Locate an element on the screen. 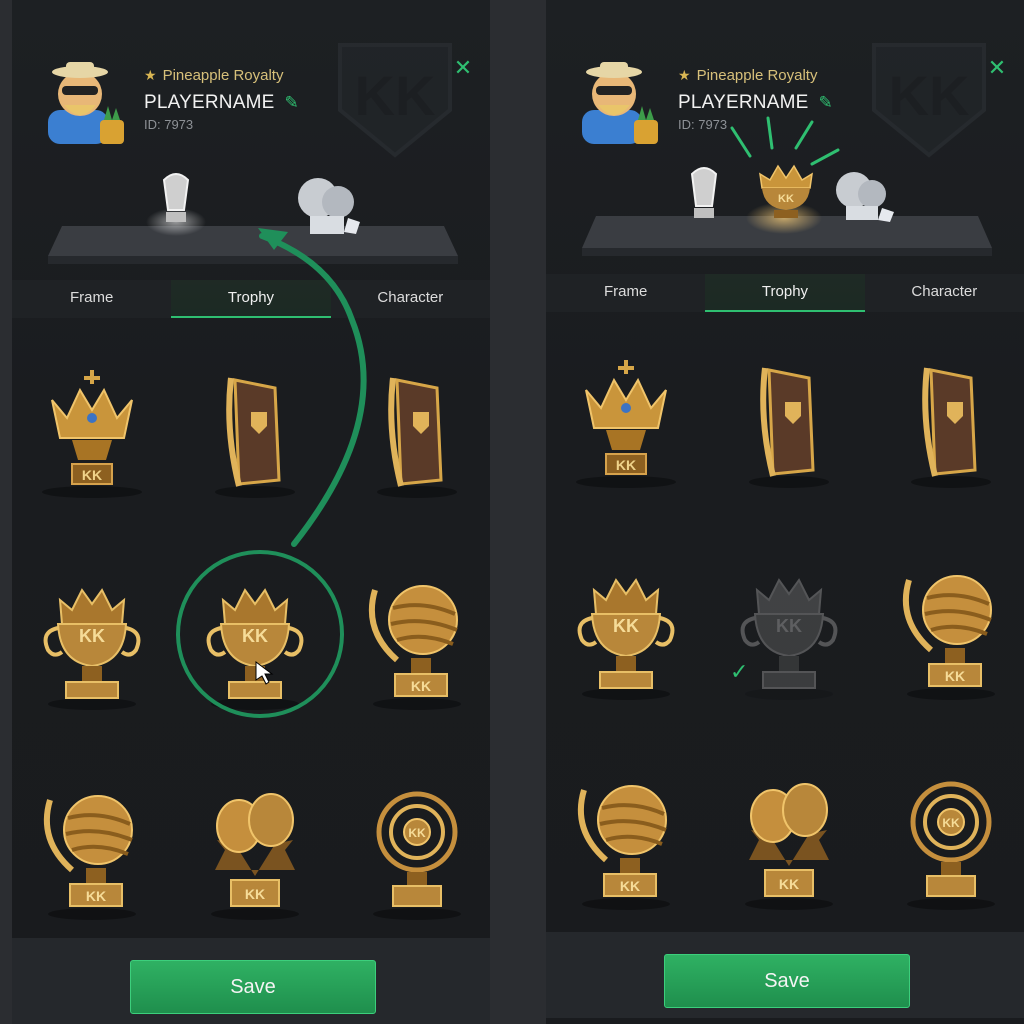  trophy-shelf is located at coordinates (253, 218).